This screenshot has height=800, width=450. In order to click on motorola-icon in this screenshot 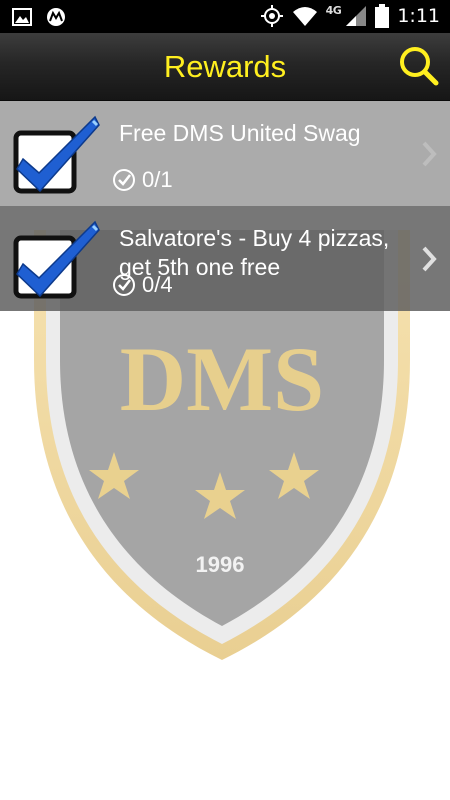, I will do `click(56, 17)`.